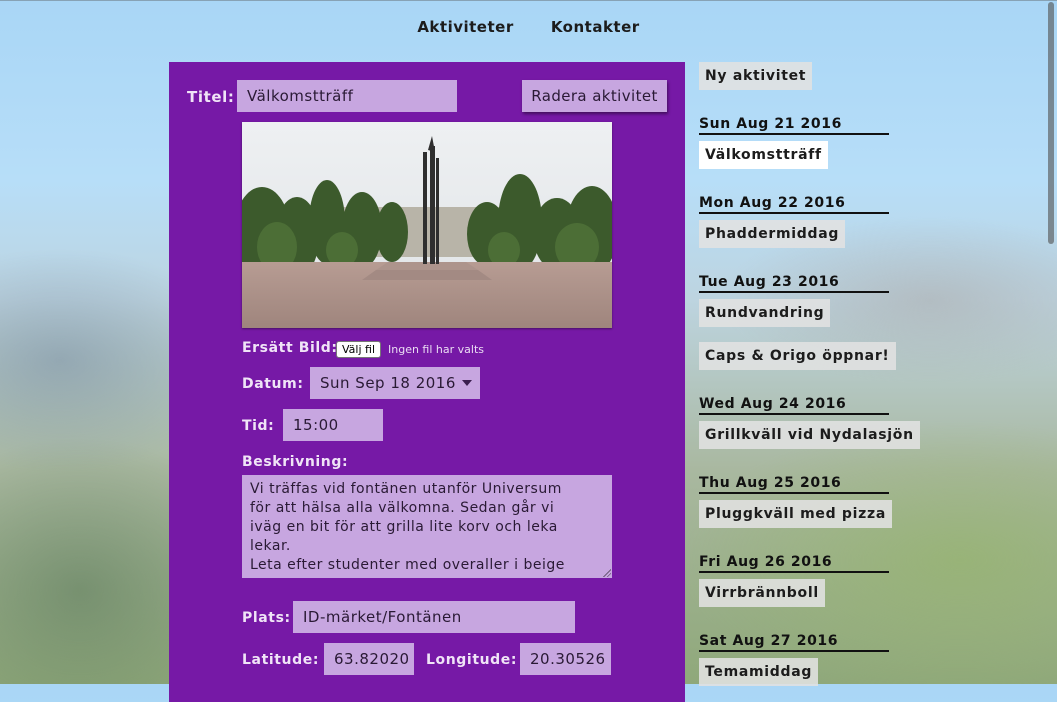 The height and width of the screenshot is (702, 1057). I want to click on nav-aktiviteter: Aktiviteter, so click(465, 27).